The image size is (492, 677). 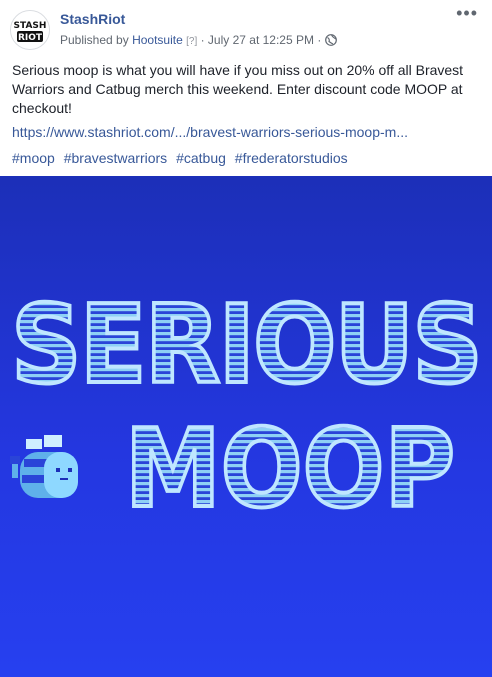 I want to click on help-marker: [?], so click(x=191, y=41).